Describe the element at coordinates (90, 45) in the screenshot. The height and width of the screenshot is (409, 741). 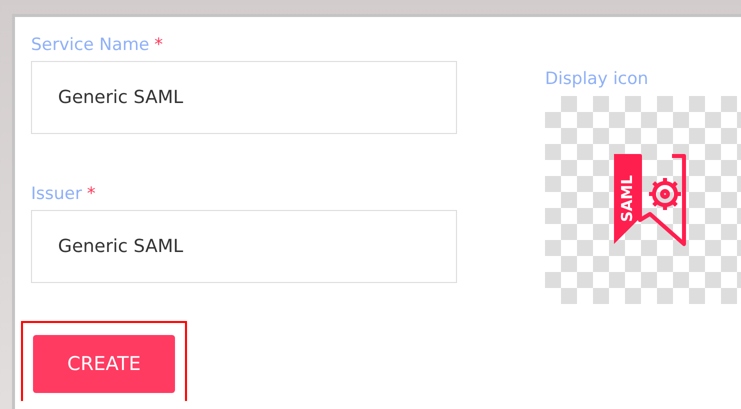
I see `field-label: Service Name` at that location.